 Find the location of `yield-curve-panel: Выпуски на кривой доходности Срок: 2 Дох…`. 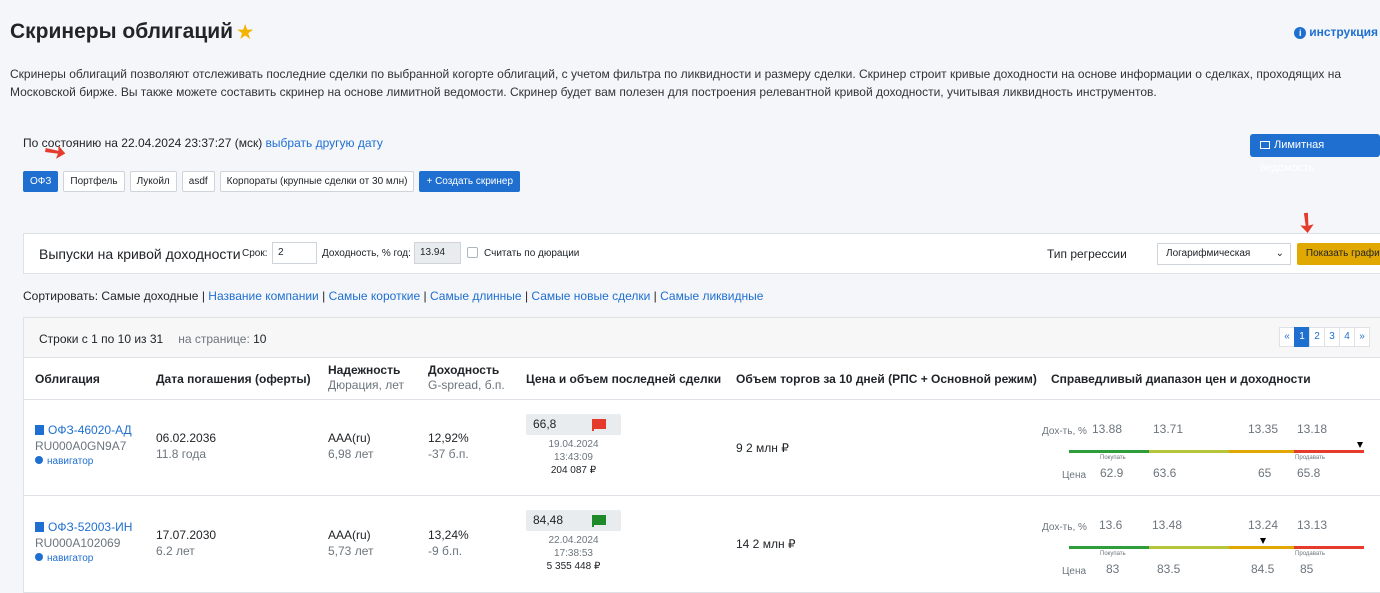

yield-curve-panel: Выпуски на кривой доходности Срок: 2 Дох… is located at coordinates (701, 253).